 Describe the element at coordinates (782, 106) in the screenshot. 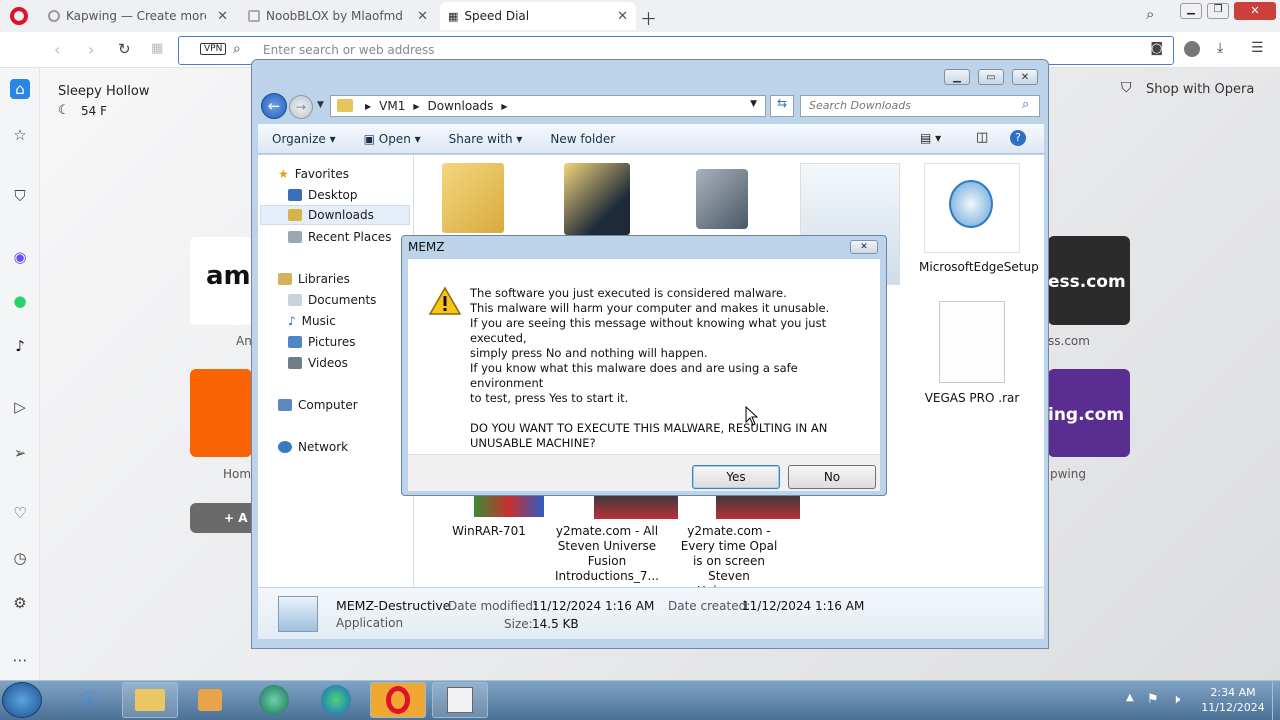

I see `refresh-icon: ⇆` at that location.